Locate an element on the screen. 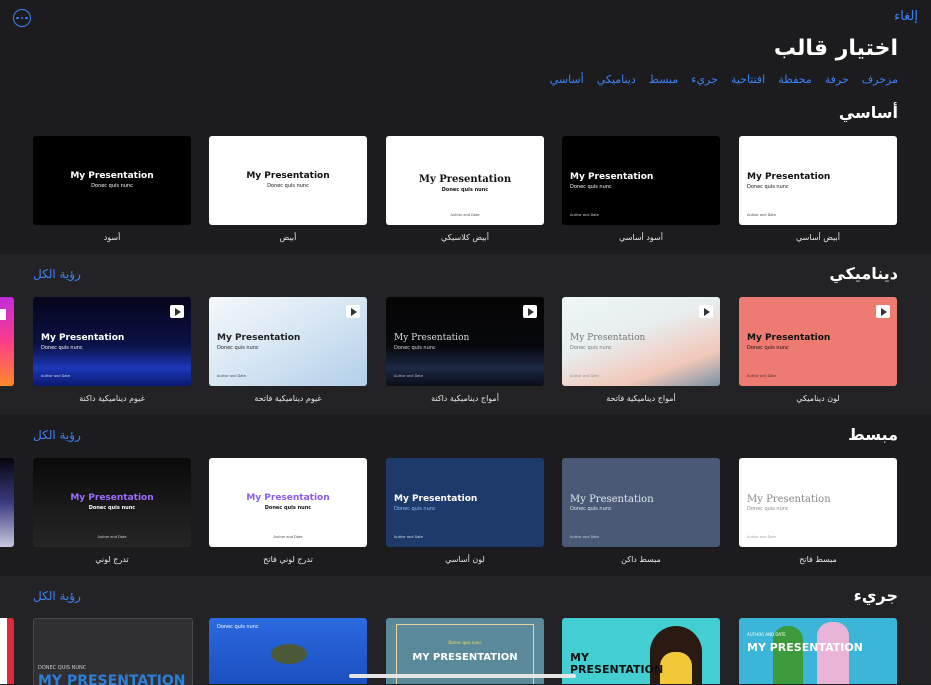 The height and width of the screenshot is (685, 931). theme-bold-dark: DONEC QUIS NUNC MY PRESENTATION is located at coordinates (113, 651).